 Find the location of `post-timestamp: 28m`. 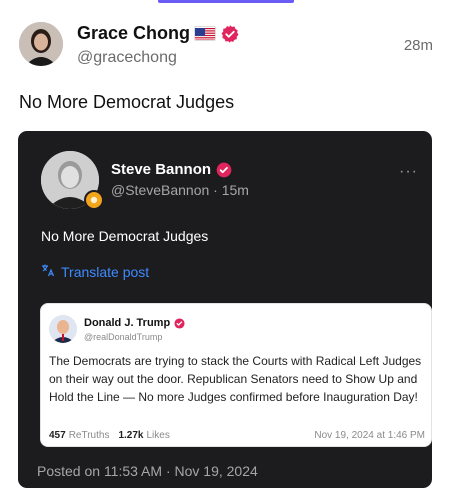

post-timestamp: 28m is located at coordinates (418, 45).